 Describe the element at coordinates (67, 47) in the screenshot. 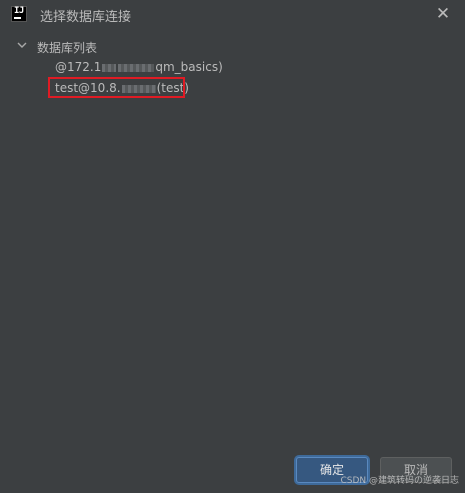

I see `tree-root-label: 数据库列表` at that location.